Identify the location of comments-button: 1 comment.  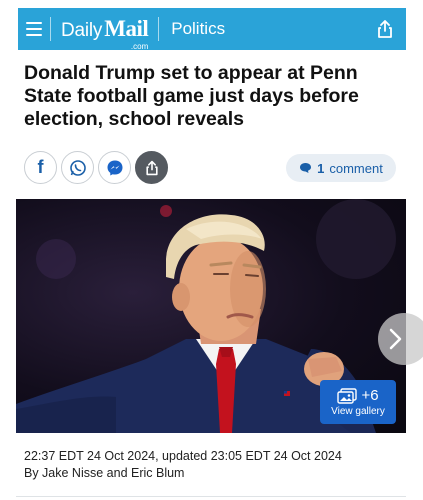
(341, 168).